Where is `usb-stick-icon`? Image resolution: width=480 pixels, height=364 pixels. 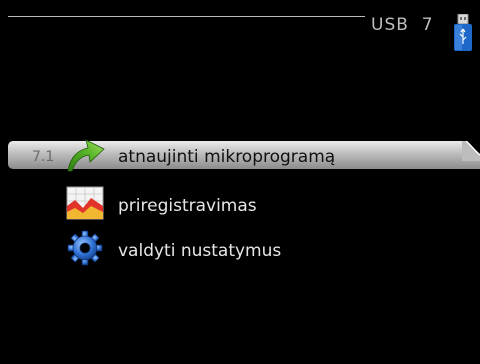
usb-stick-icon is located at coordinates (463, 32).